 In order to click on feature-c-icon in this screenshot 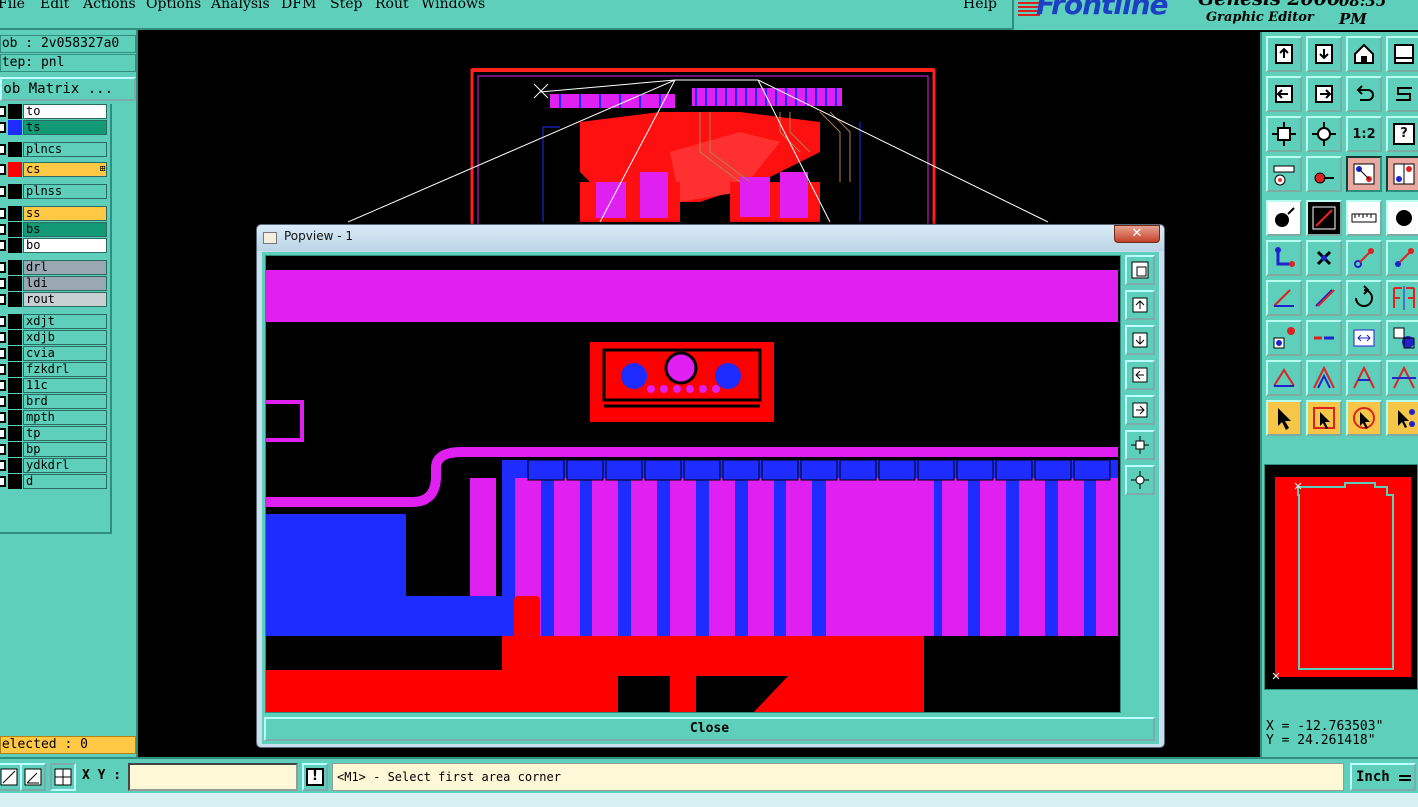, I will do `click(1364, 378)`.